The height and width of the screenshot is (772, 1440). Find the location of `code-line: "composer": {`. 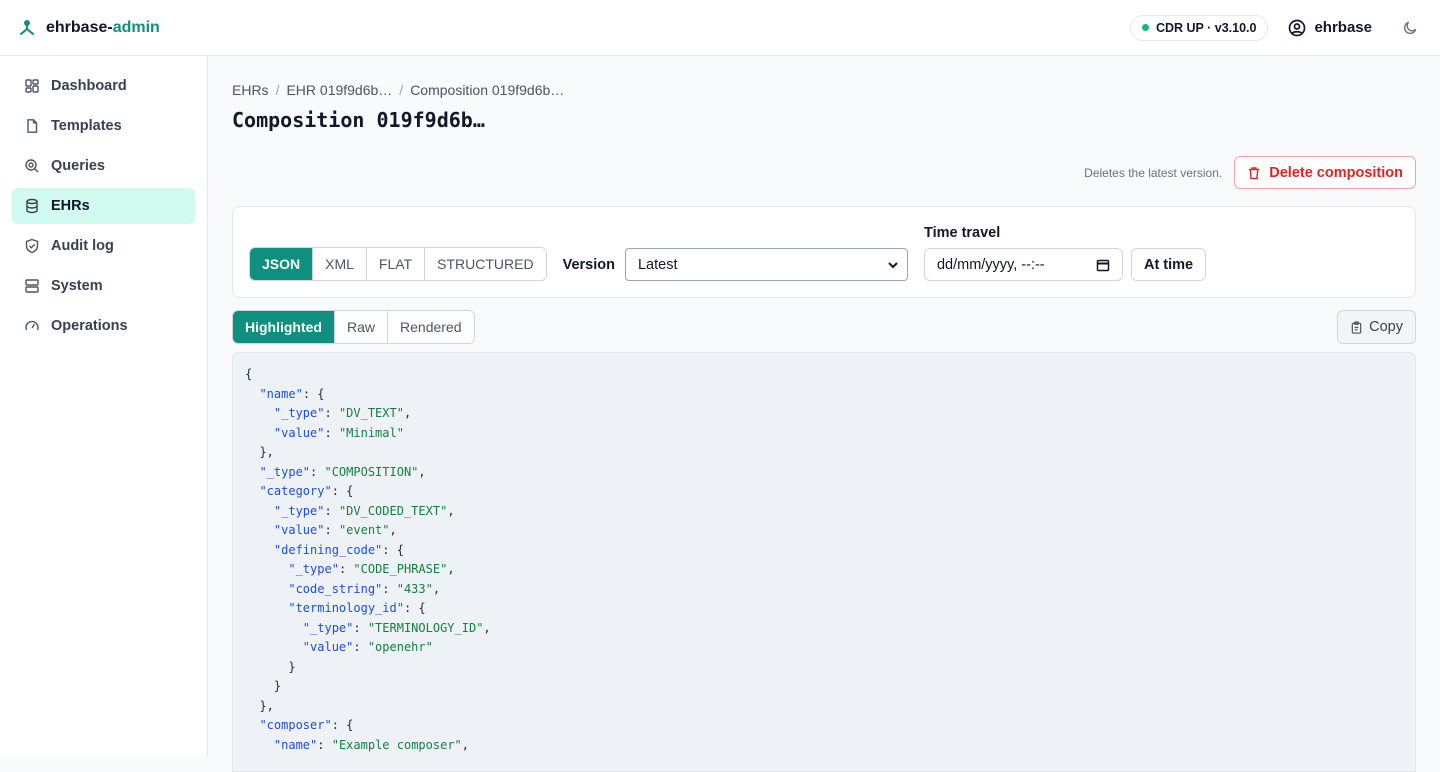

code-line: "composer": { is located at coordinates (824, 726).